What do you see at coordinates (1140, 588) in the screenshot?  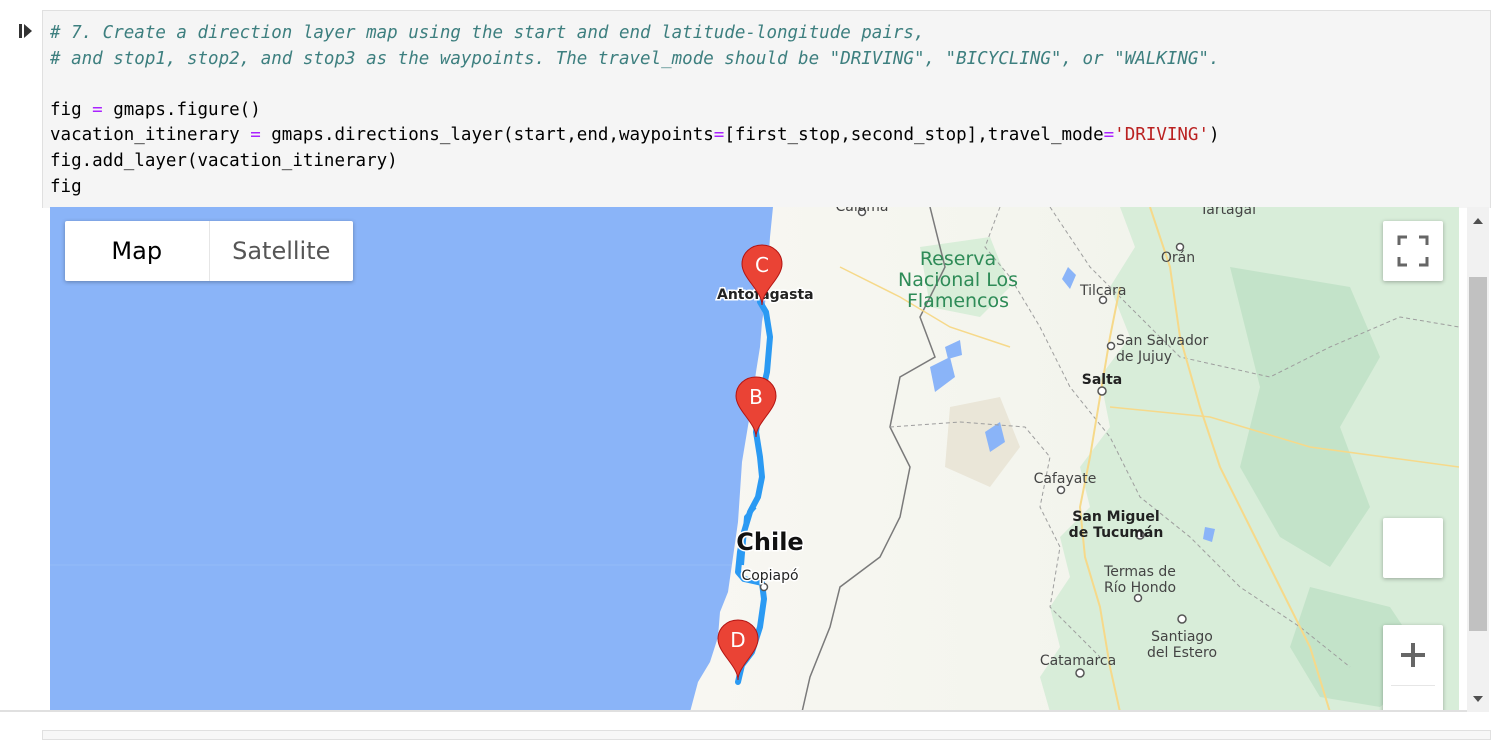 I see `label-termas-2: Río Hondo` at bounding box center [1140, 588].